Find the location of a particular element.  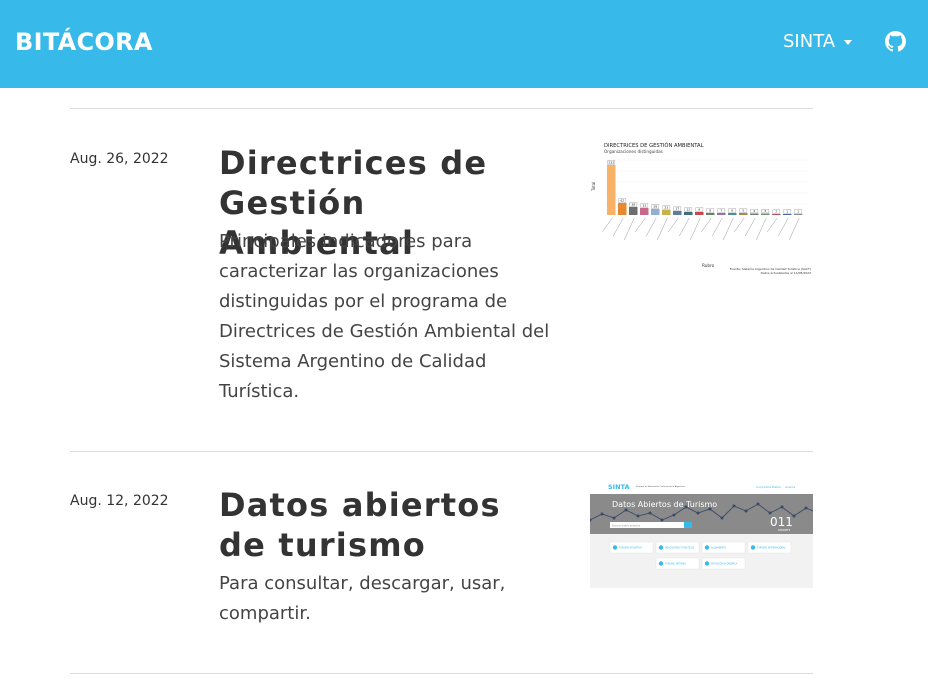

thumb-nav-1: Conjuntos is located at coordinates (763, 487).